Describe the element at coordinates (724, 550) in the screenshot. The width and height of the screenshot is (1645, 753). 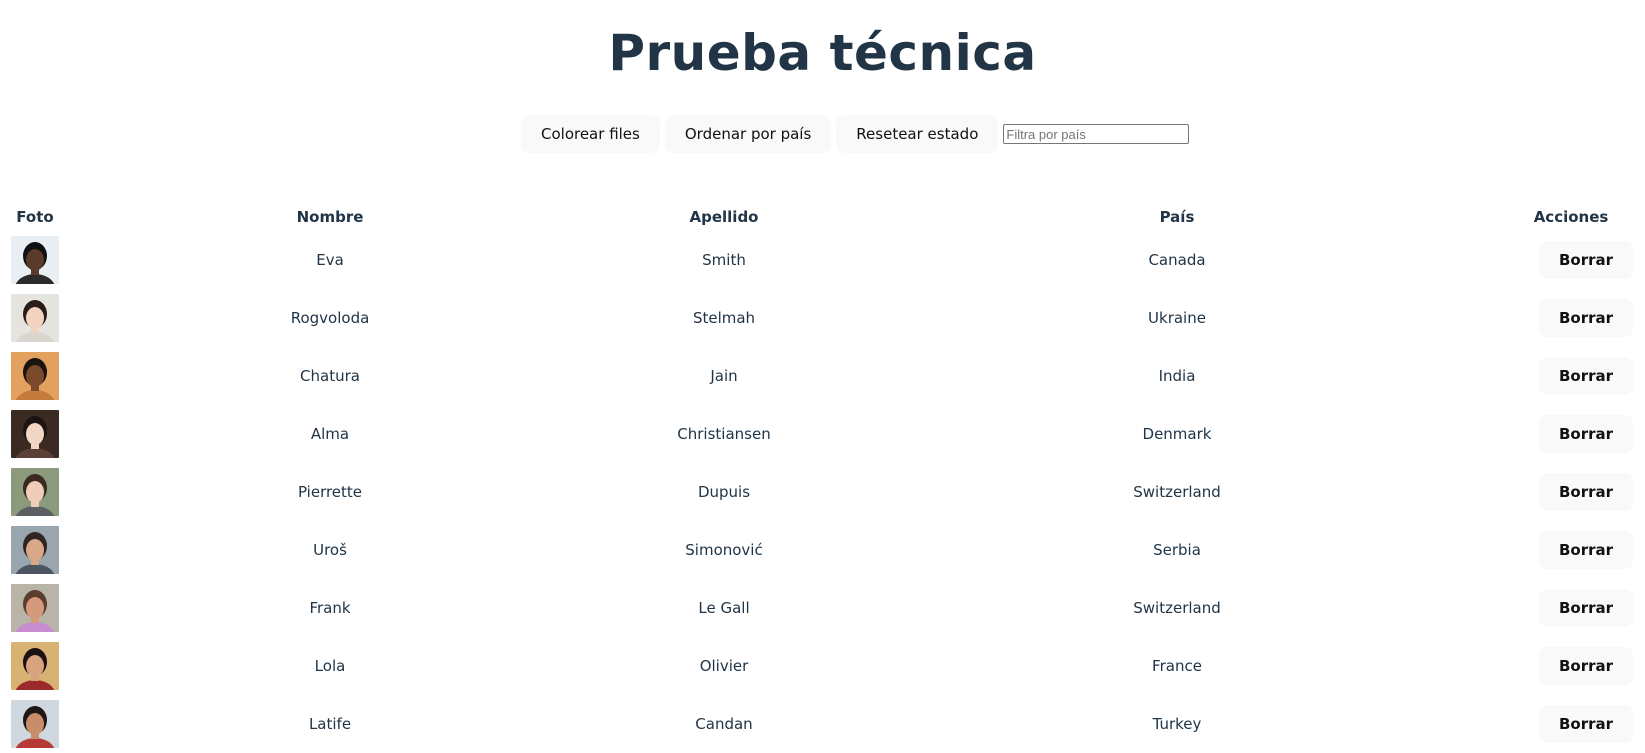
I see `last-name-cell: Simonović` at that location.